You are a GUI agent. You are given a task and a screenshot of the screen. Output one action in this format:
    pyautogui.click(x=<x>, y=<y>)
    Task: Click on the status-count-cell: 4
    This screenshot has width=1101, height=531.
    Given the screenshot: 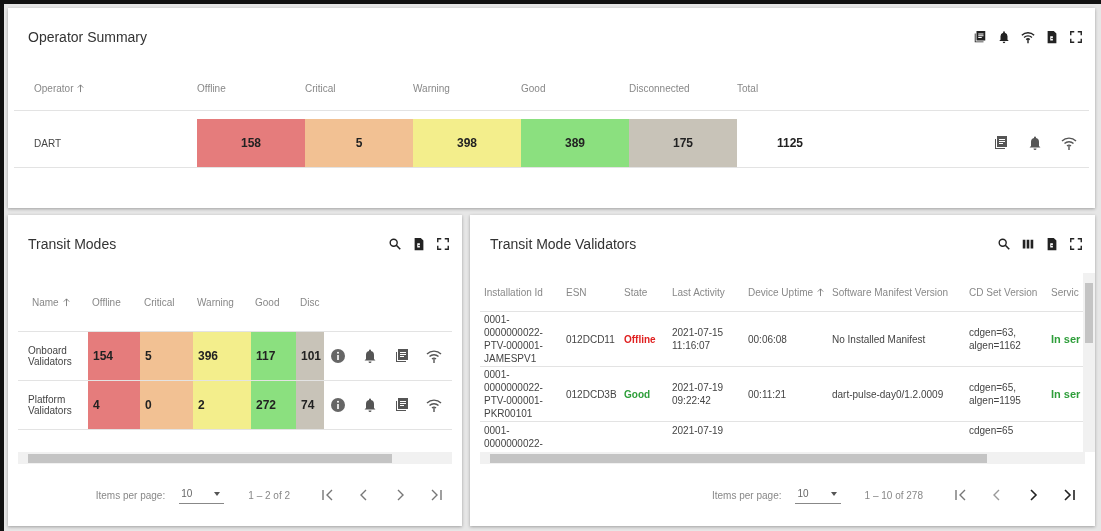 What is the action you would take?
    pyautogui.click(x=114, y=405)
    